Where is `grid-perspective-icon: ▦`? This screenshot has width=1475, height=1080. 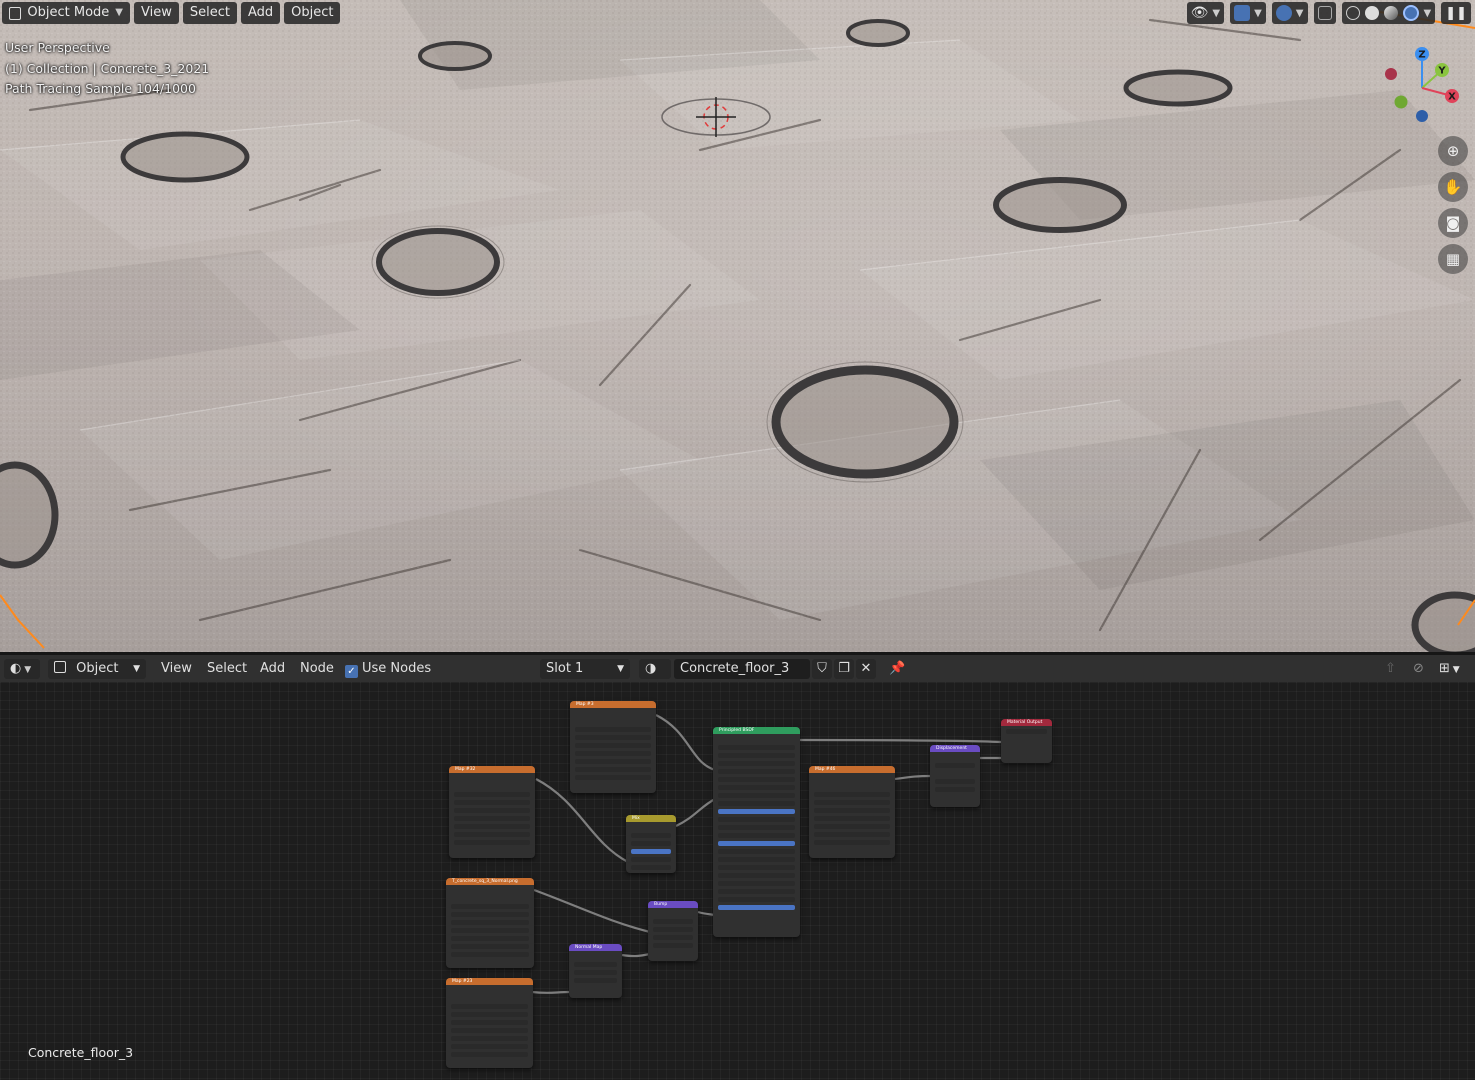
grid-perspective-icon: ▦ is located at coordinates (1453, 259).